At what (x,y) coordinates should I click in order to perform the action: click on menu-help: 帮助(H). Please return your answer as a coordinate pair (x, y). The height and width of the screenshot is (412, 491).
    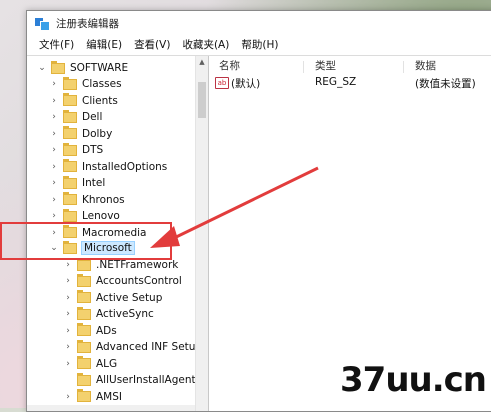
    Looking at the image, I should click on (259, 44).